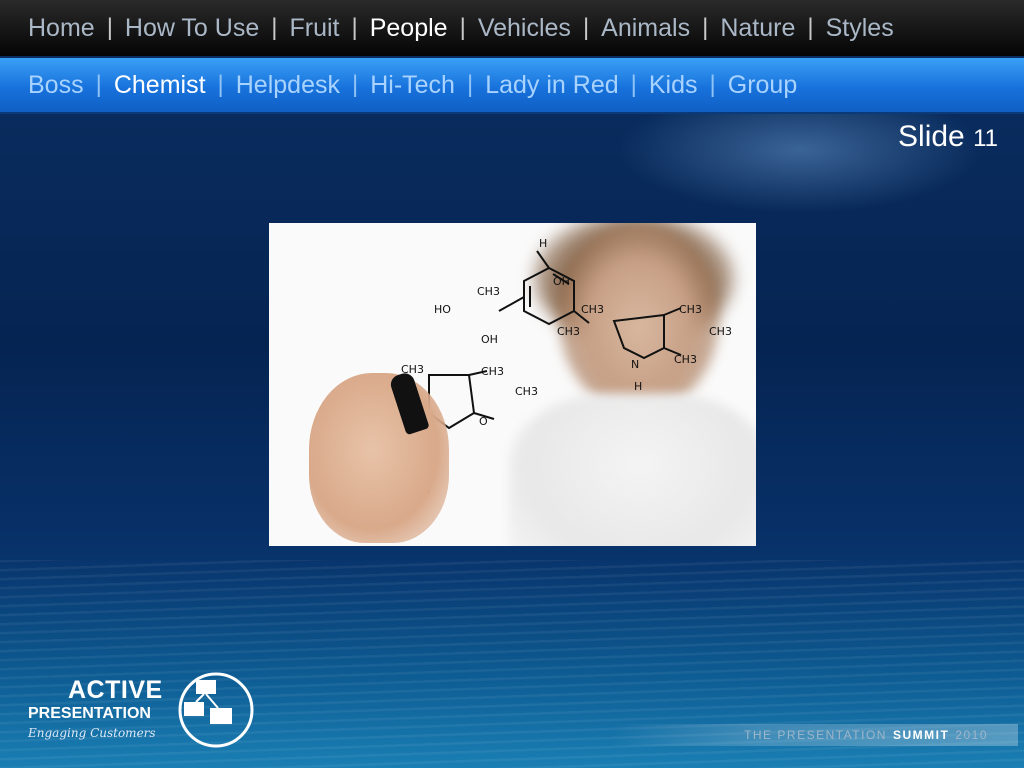  What do you see at coordinates (92, 733) in the screenshot?
I see `logo-tagline: Engaging Customers` at bounding box center [92, 733].